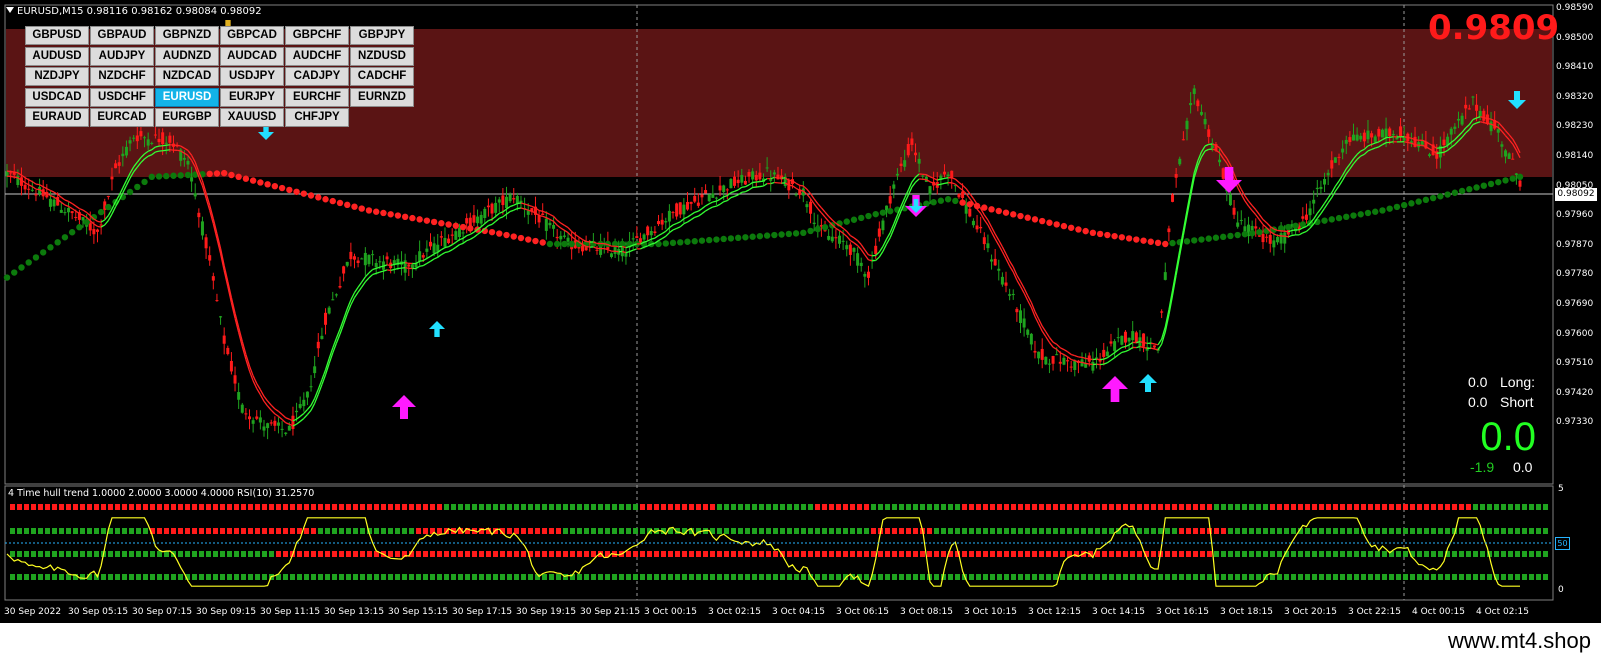 The image size is (1601, 660). Describe the element at coordinates (382, 97) in the screenshot. I see `pair-button-eurnzd: EURNZD` at that location.